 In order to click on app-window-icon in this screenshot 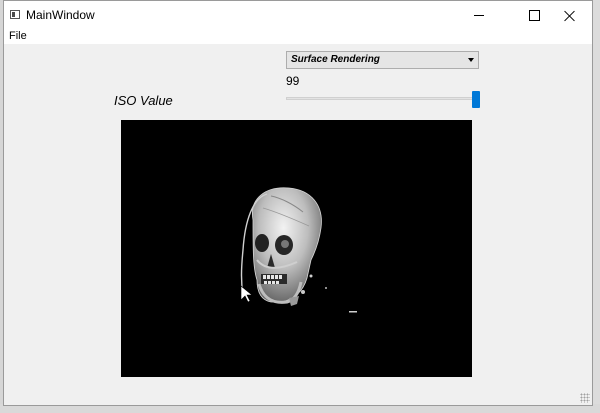, I will do `click(15, 14)`.